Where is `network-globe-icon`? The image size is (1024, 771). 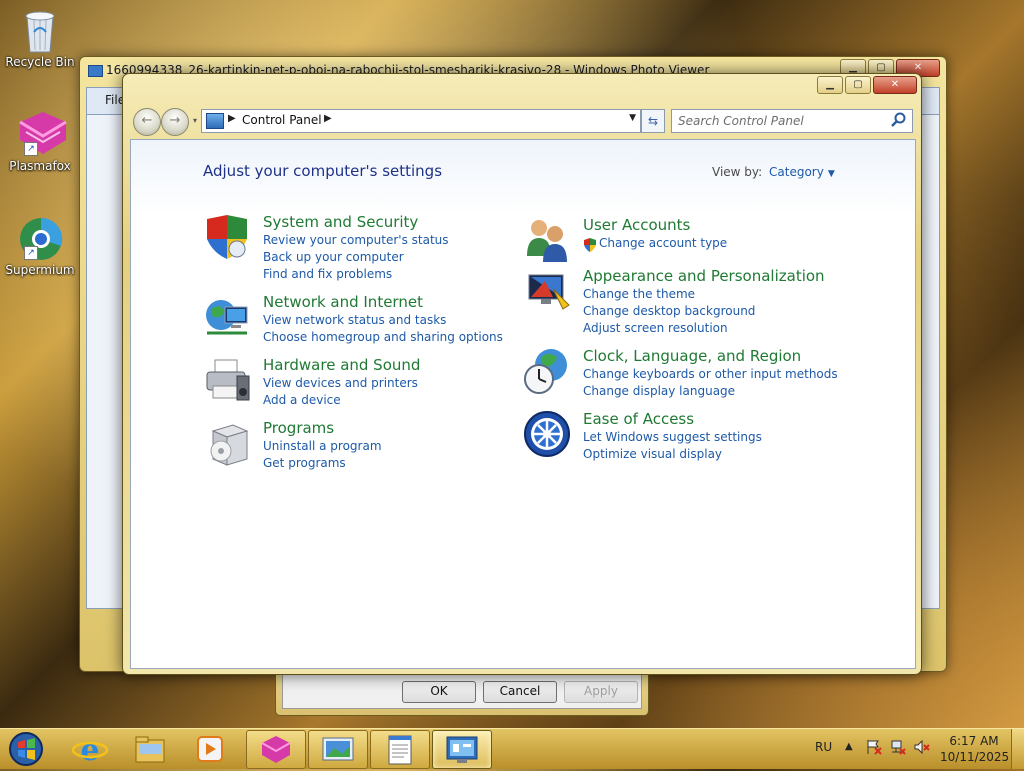 network-globe-icon is located at coordinates (227, 317).